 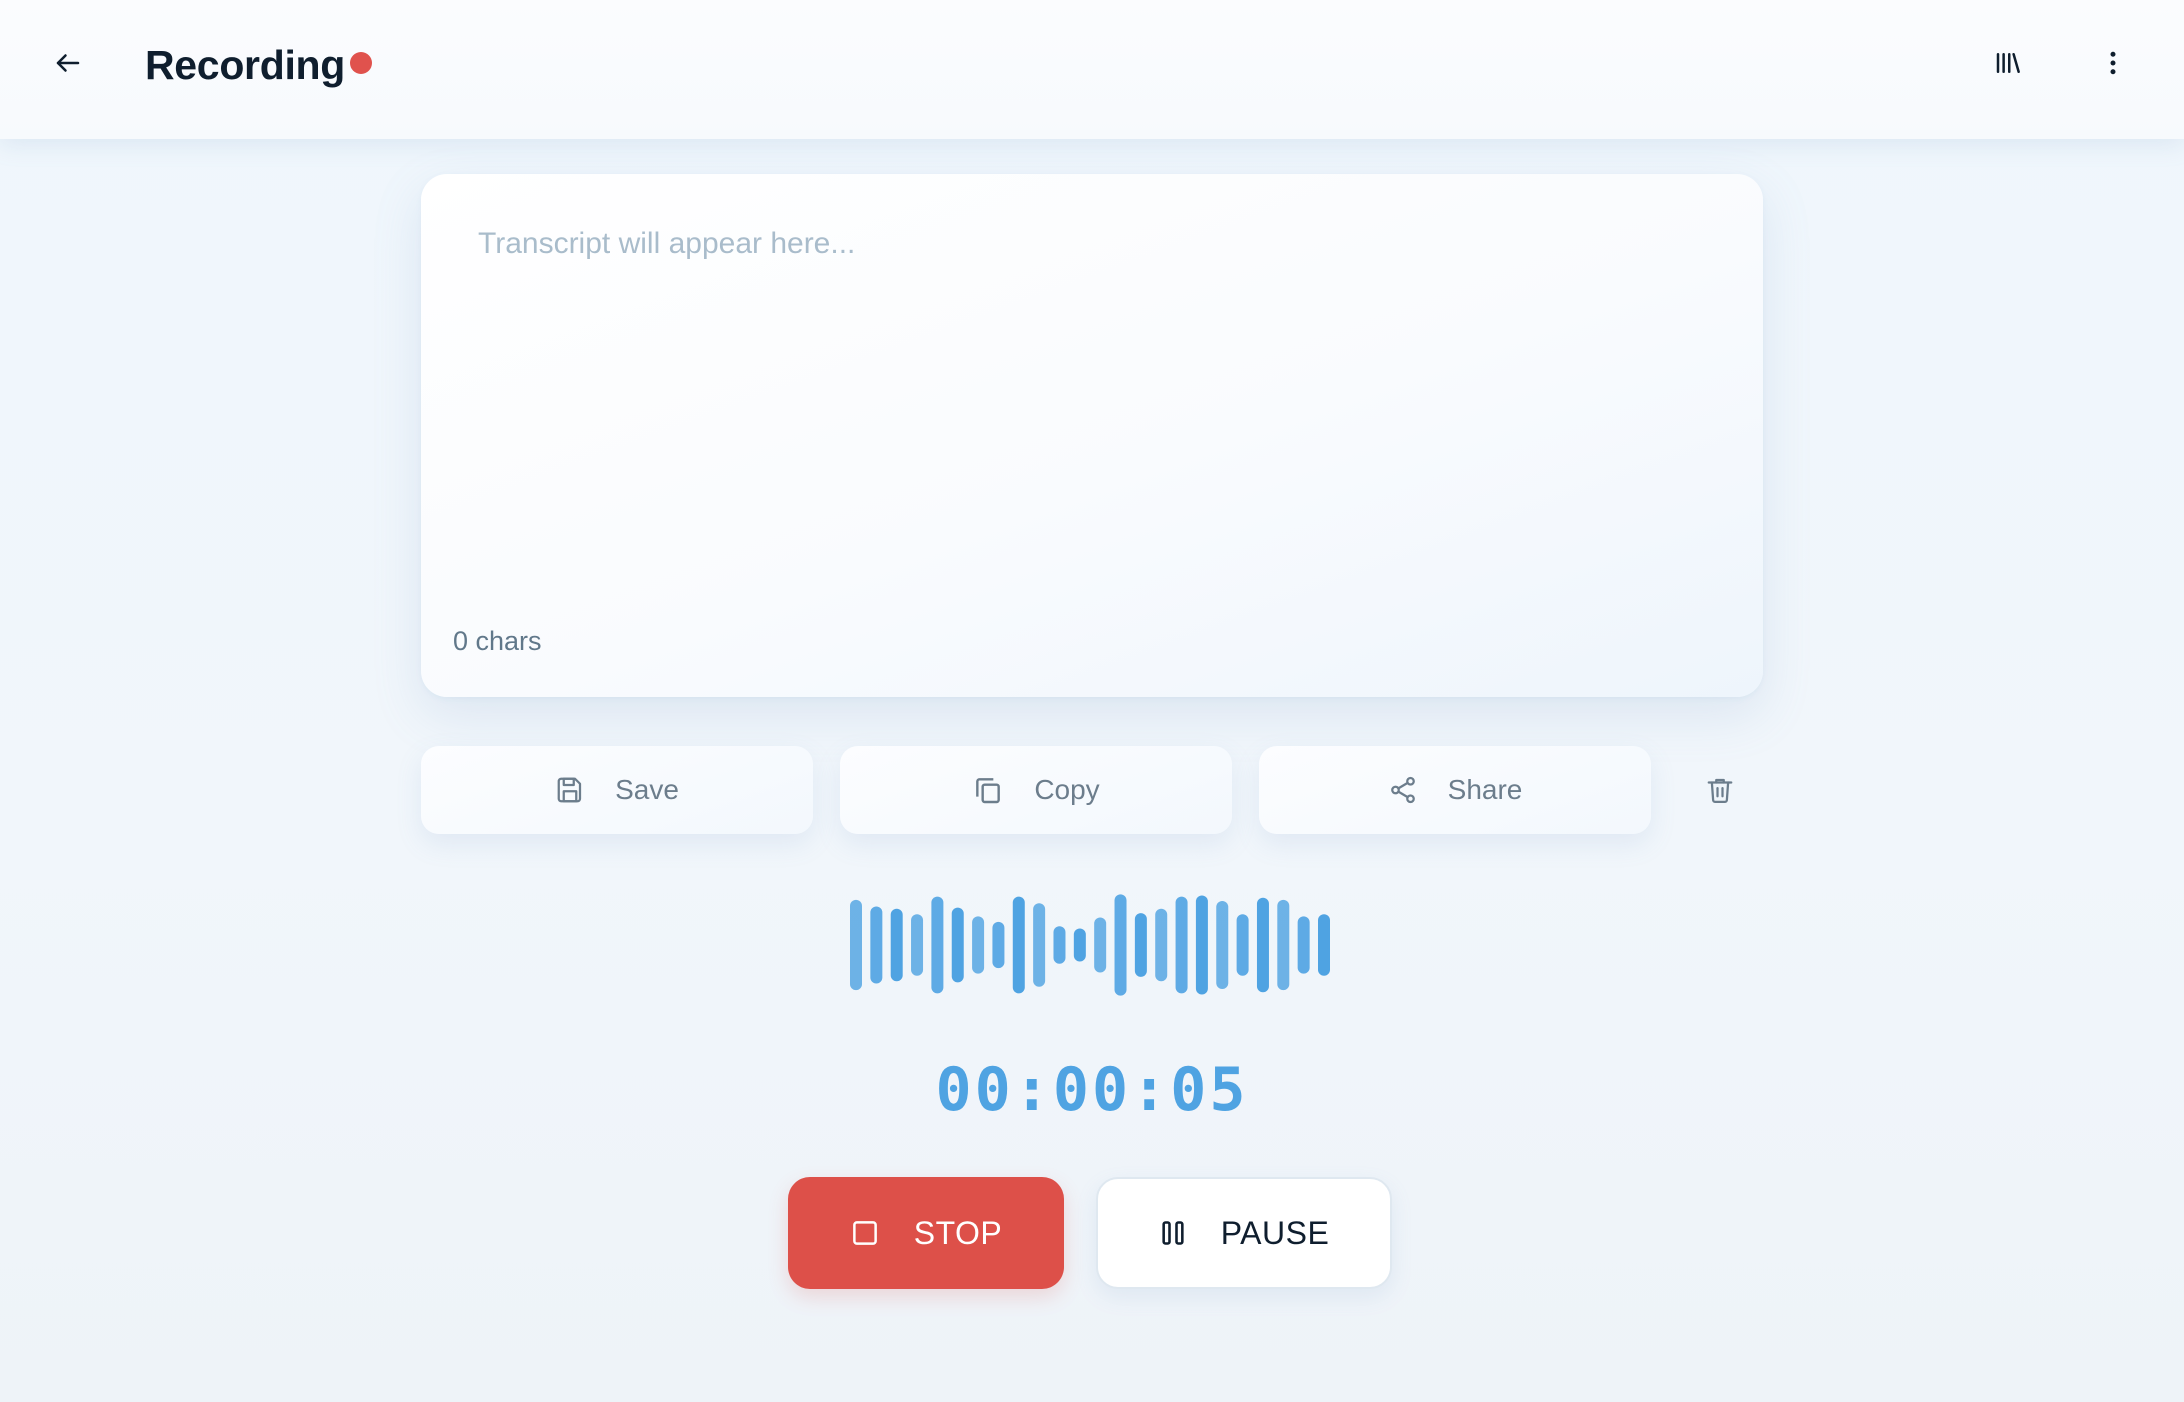 I want to click on arrow-left-icon, so click(x=68, y=63).